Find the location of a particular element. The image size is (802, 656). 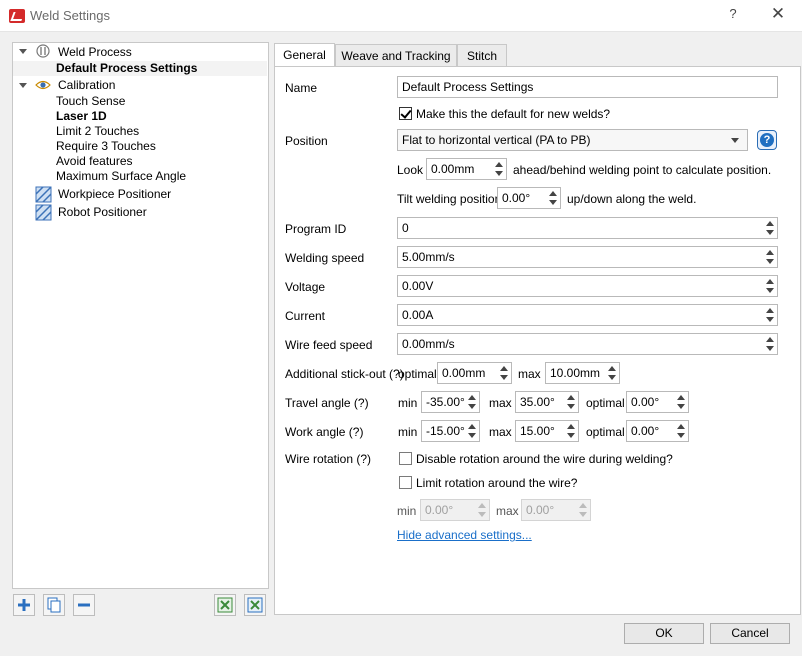

travel-max-label: max is located at coordinates (500, 403).